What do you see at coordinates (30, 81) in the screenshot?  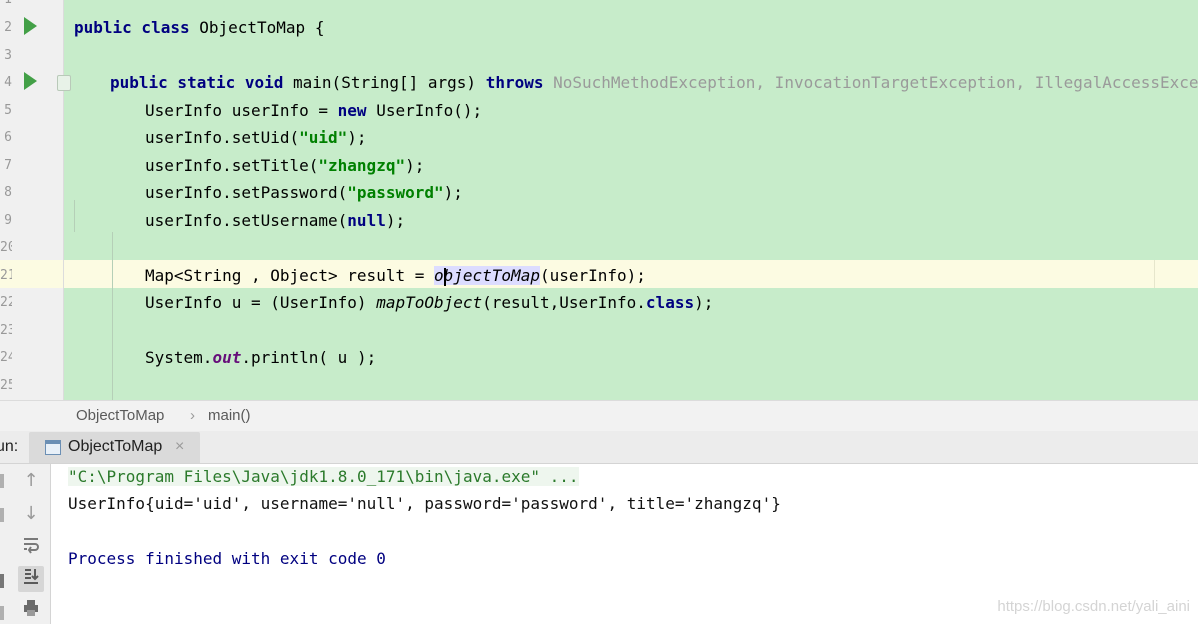 I see `run-main-icon` at bounding box center [30, 81].